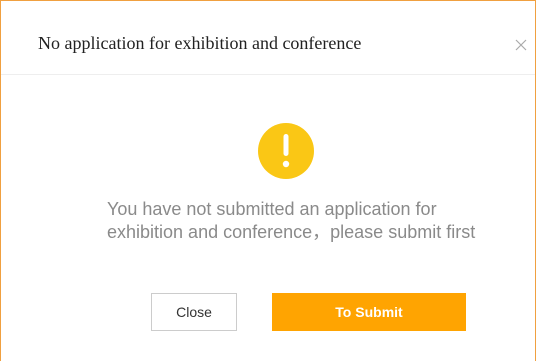  I want to click on submit-button: To Submit, so click(369, 312).